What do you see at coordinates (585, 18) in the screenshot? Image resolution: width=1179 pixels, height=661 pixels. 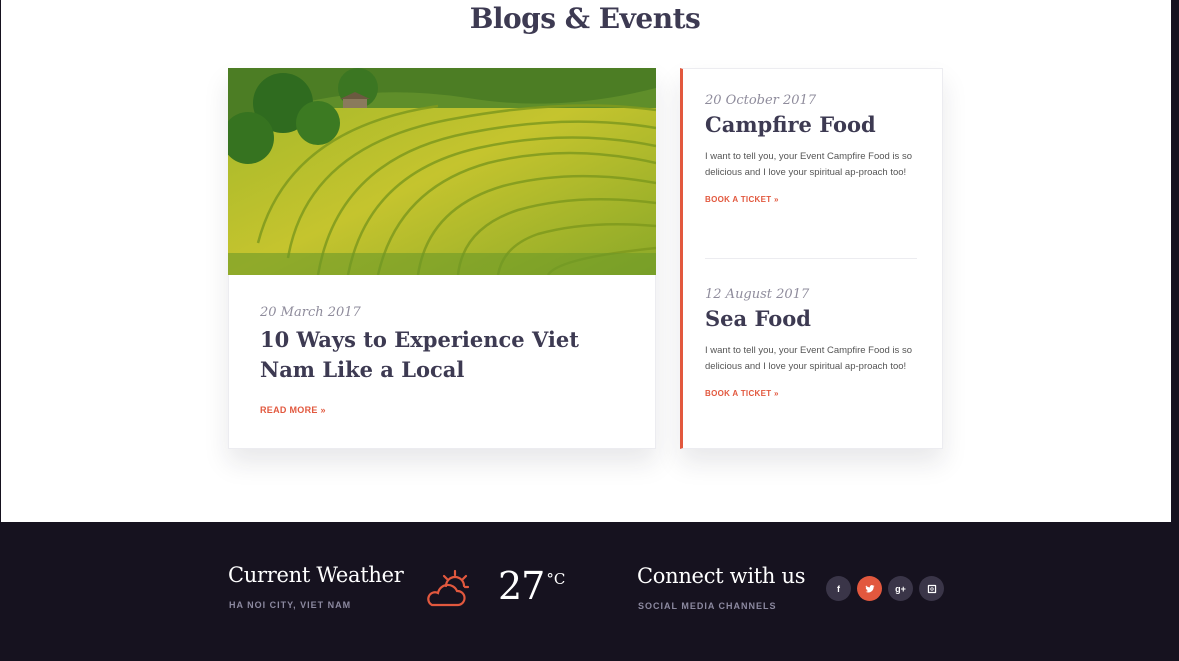 I see `section-title: Blogs & Events` at bounding box center [585, 18].